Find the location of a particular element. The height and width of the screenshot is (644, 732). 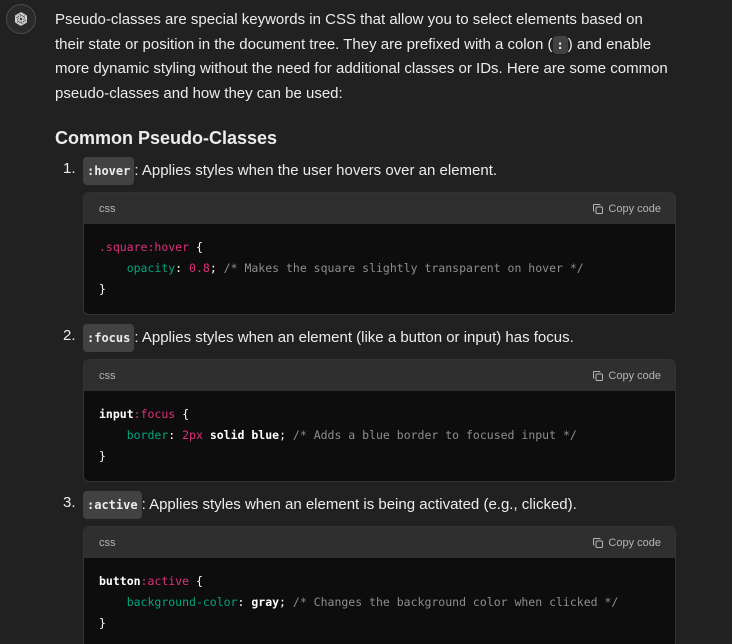

inline-code: :active is located at coordinates (112, 505).